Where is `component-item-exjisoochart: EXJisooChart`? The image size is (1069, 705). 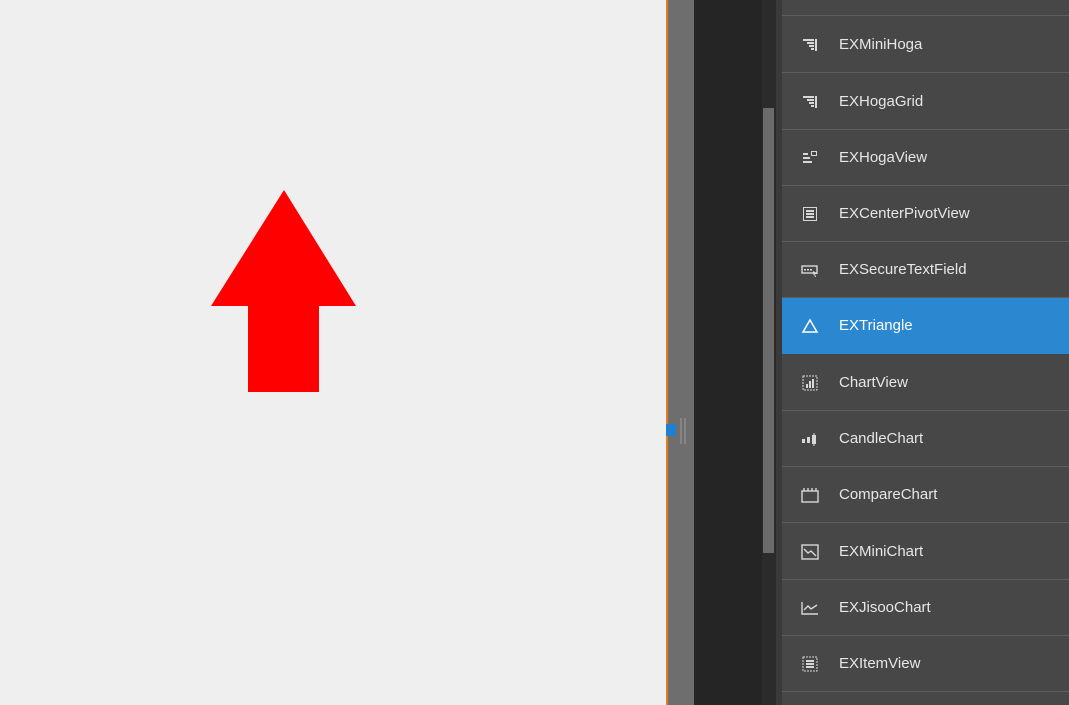
component-item-exjisoochart: EXJisooChart is located at coordinates (925, 608).